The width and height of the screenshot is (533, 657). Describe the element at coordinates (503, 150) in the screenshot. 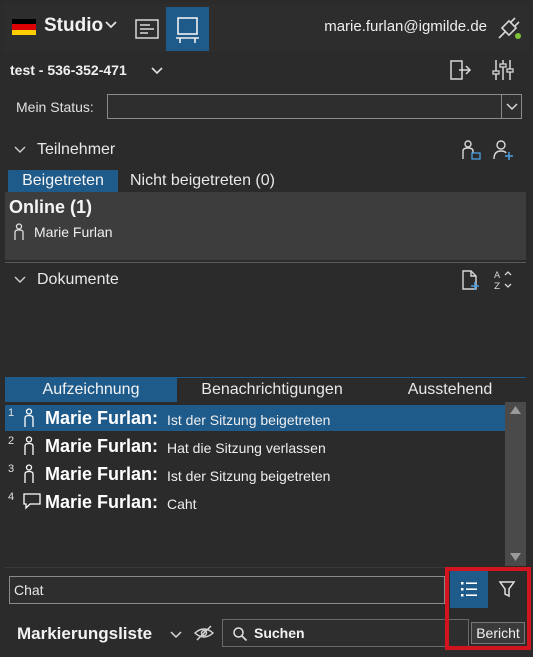

I see `add-user-icon` at that location.